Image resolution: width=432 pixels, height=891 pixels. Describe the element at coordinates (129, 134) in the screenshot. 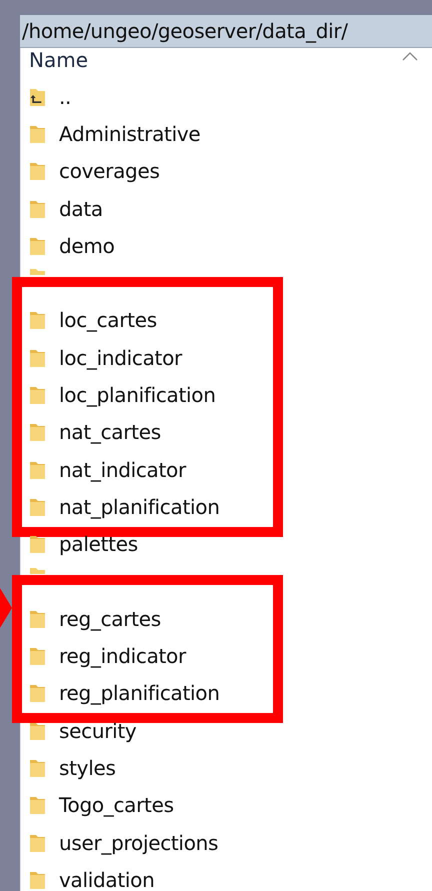

I see `folder-name: Administrative` at that location.